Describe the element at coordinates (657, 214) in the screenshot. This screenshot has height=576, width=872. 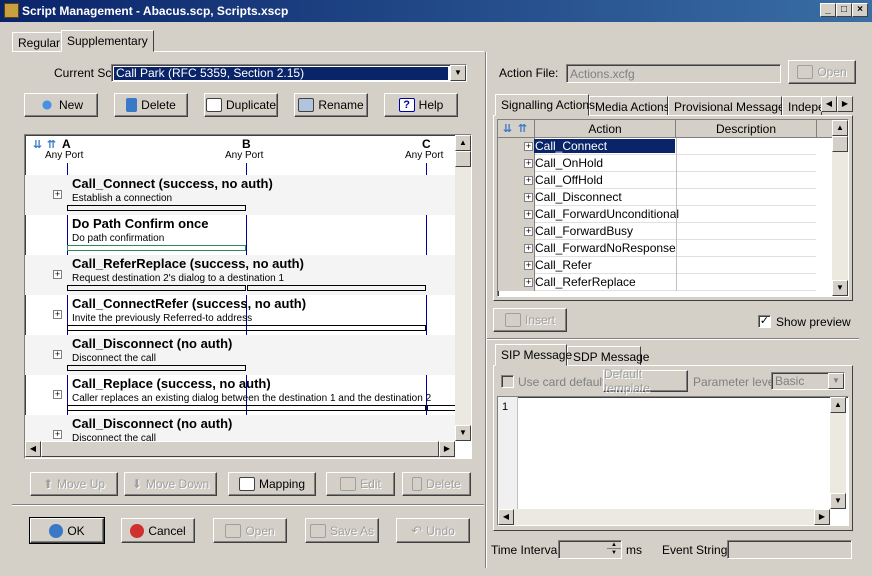
I see `table-row: + Call_ForwardUnconditional` at that location.